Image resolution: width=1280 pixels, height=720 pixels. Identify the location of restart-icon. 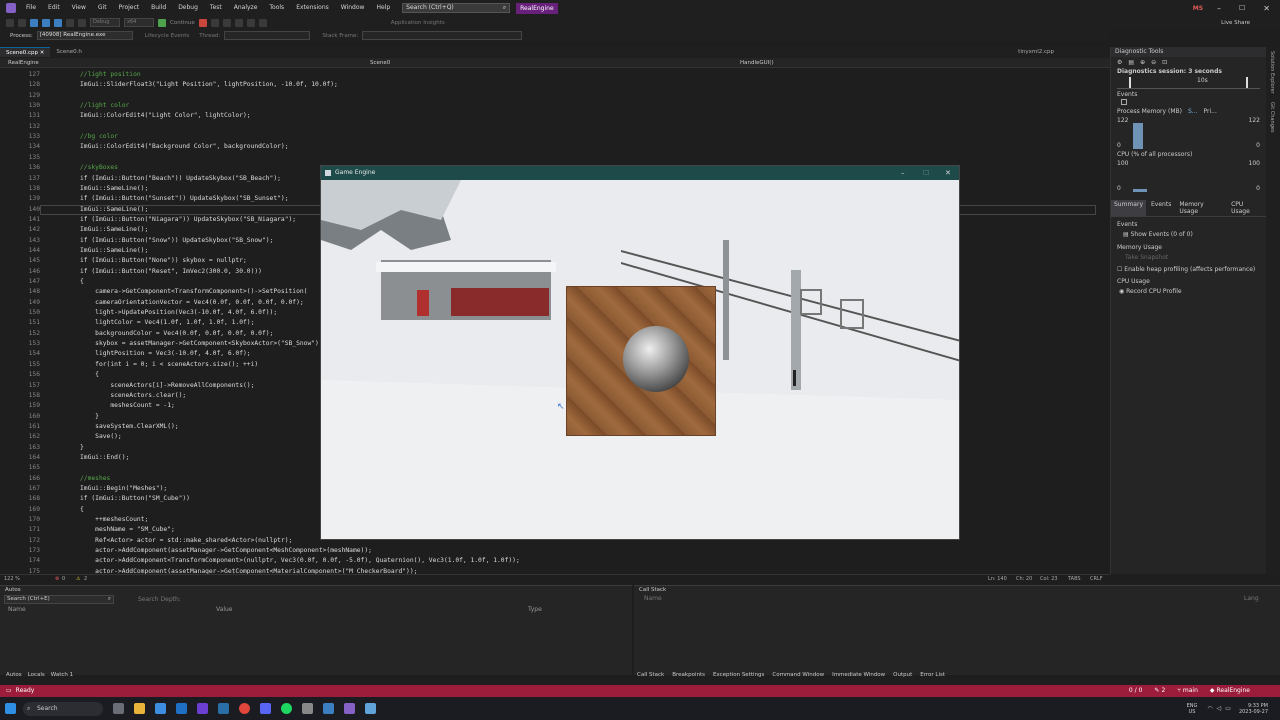
(226, 22).